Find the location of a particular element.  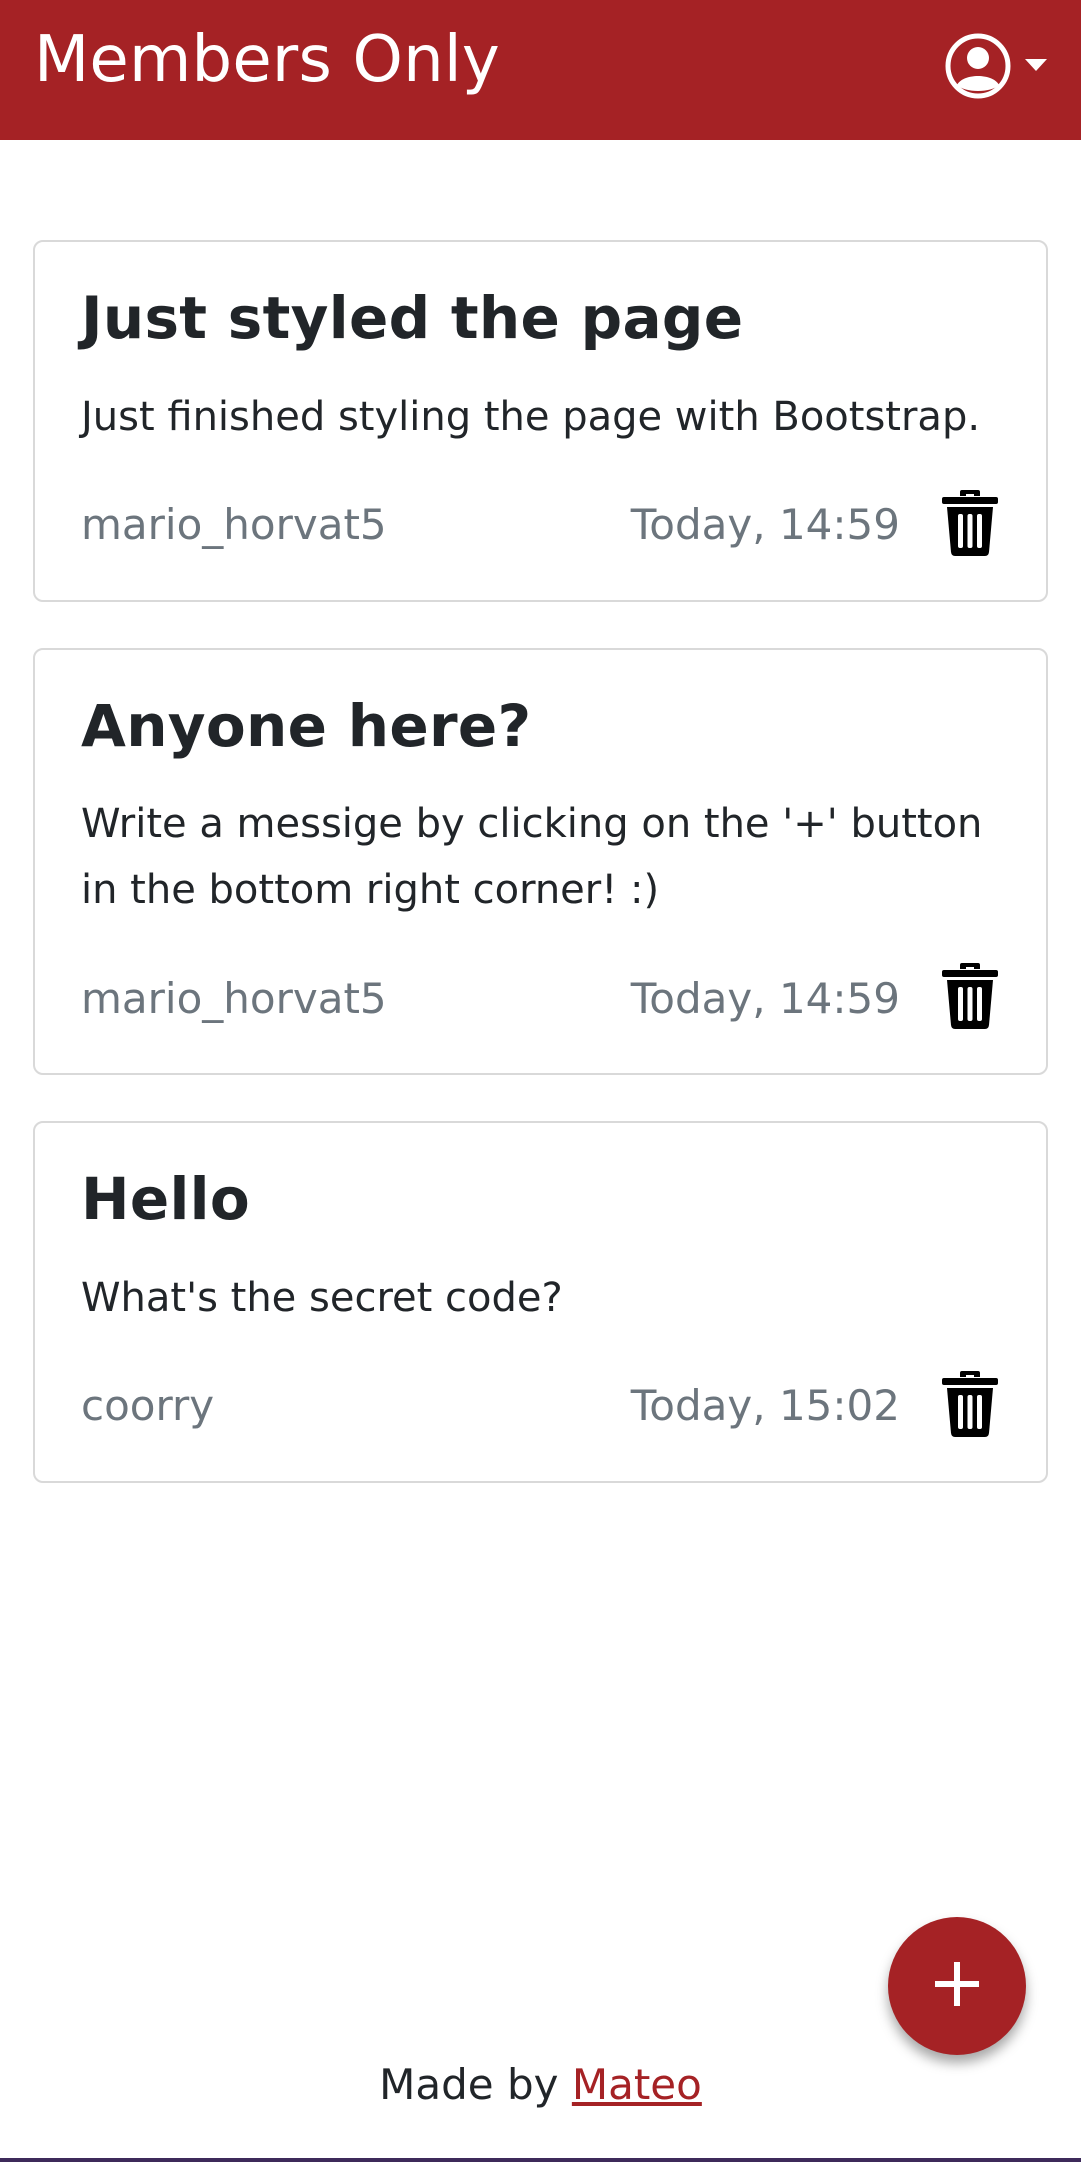

brand-title: Members Only is located at coordinates (267, 60).